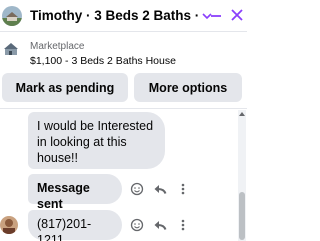 This screenshot has height=241, width=320. Describe the element at coordinates (237, 15) in the screenshot. I see `close-icon` at that location.